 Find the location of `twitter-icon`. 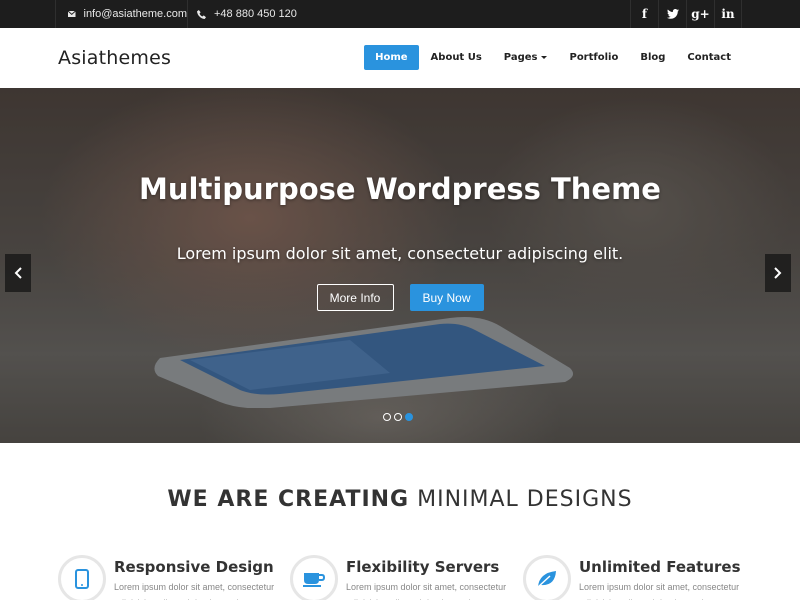

twitter-icon is located at coordinates (672, 14).